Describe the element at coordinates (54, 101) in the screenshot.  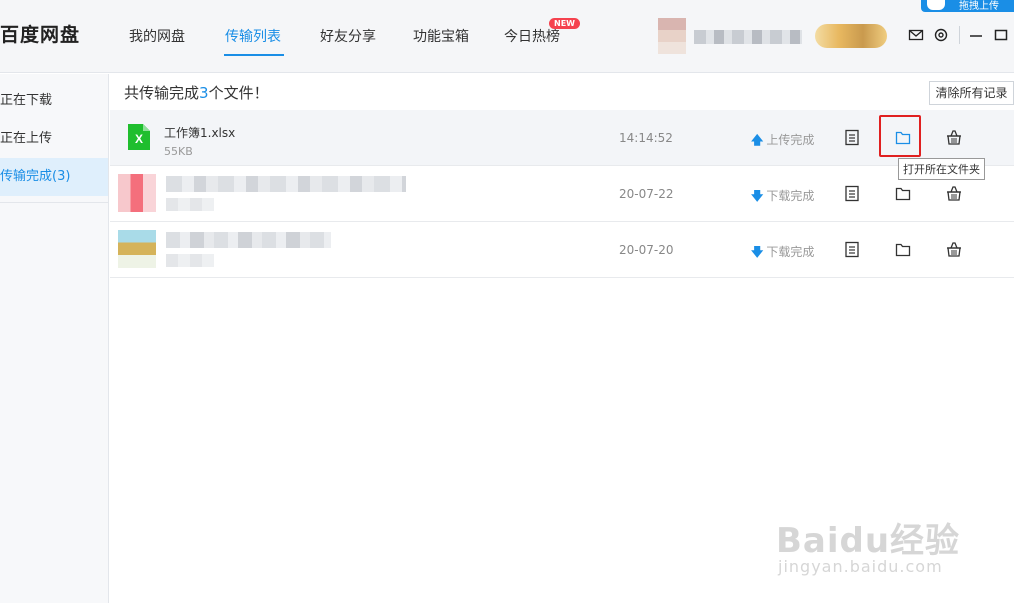
I see `sidebar-item-downloading: 正在下载` at that location.